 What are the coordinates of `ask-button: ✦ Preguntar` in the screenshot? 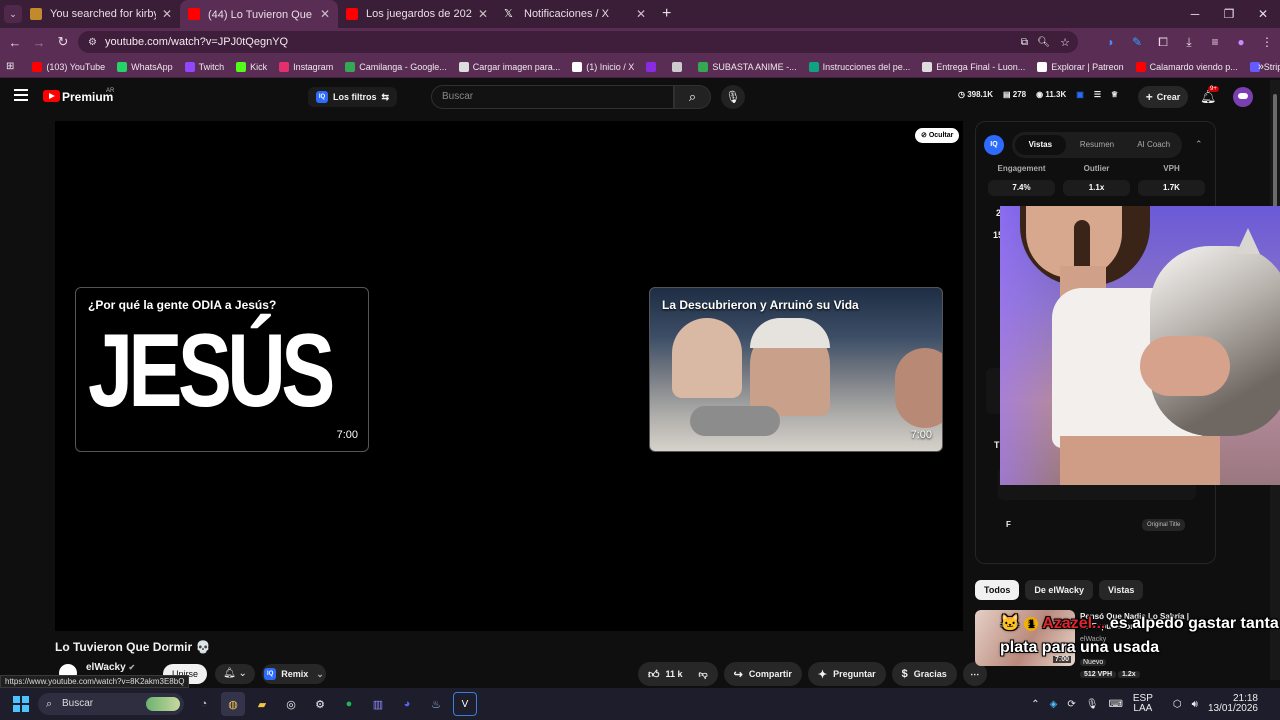 It's located at (846, 674).